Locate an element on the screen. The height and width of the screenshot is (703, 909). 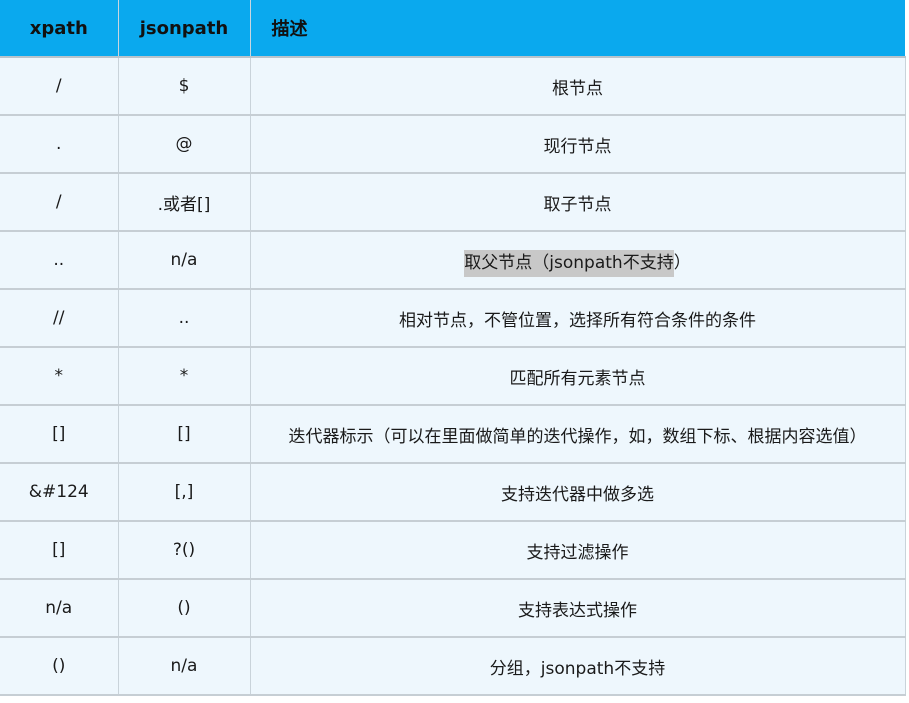
cell-xpath: &#124 is located at coordinates (59, 492).